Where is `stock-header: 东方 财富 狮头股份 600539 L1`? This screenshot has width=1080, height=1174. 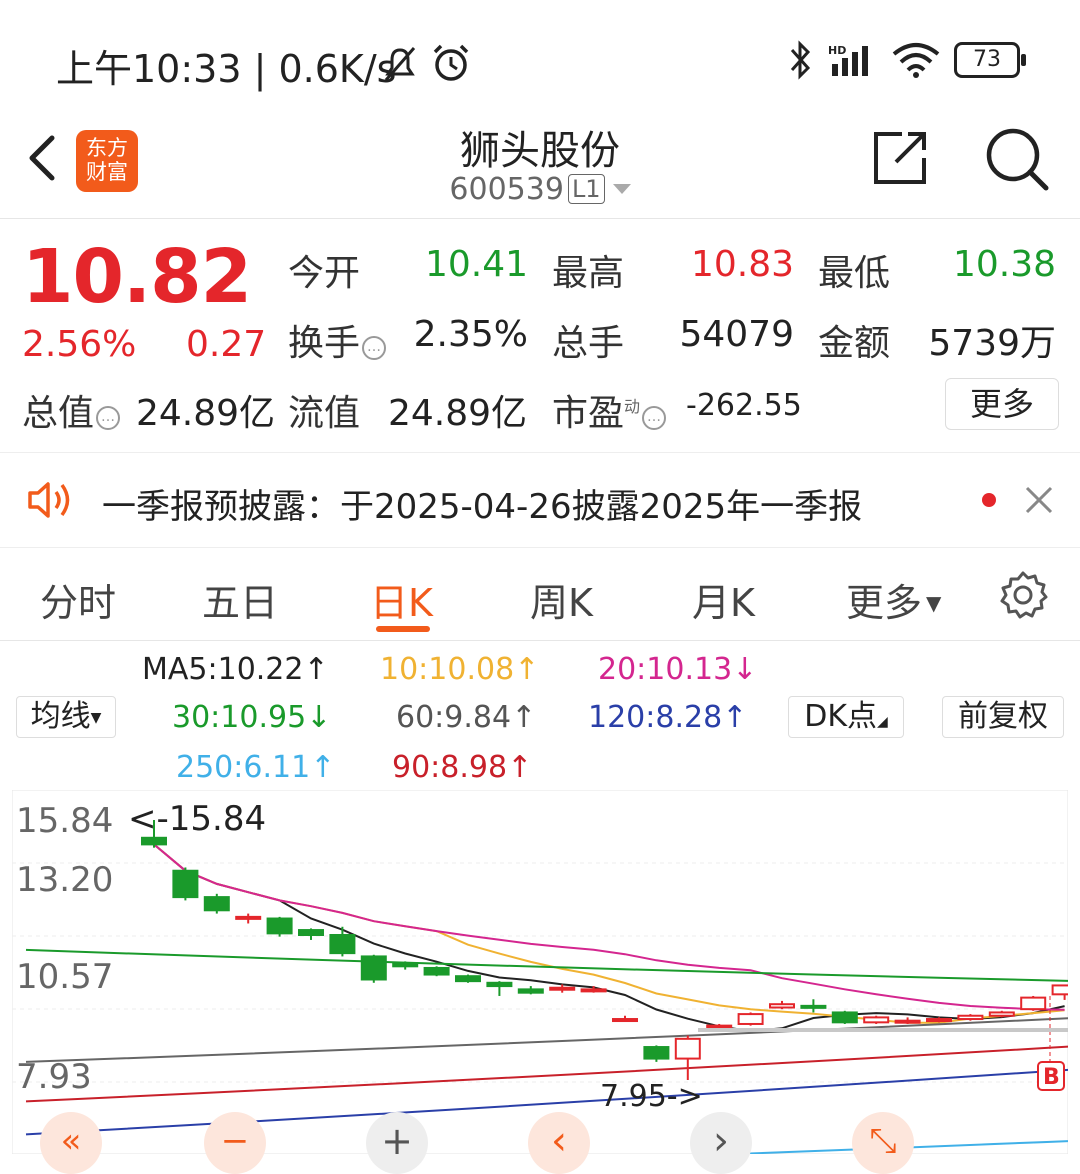 stock-header: 东方 财富 狮头股份 600539 L1 is located at coordinates (540, 164).